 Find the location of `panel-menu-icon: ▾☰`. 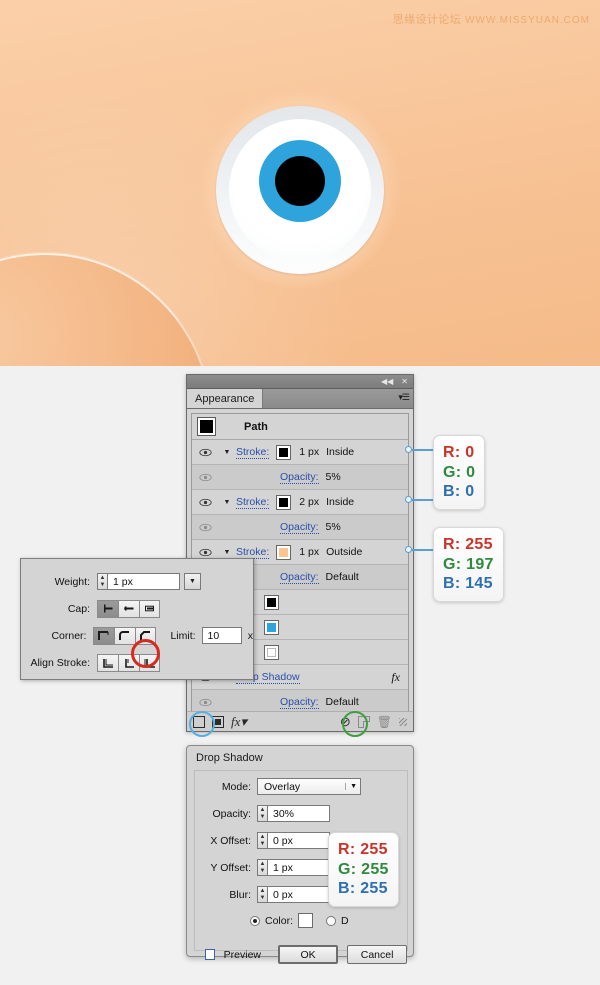

panel-menu-icon: ▾☰ is located at coordinates (404, 397).